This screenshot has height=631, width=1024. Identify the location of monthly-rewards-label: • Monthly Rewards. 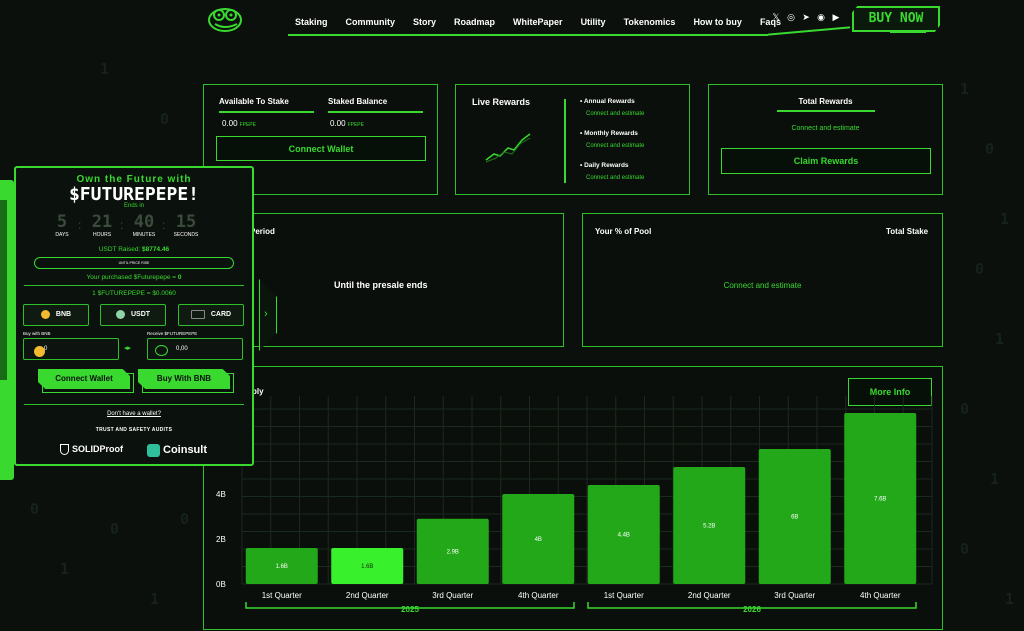
(609, 133).